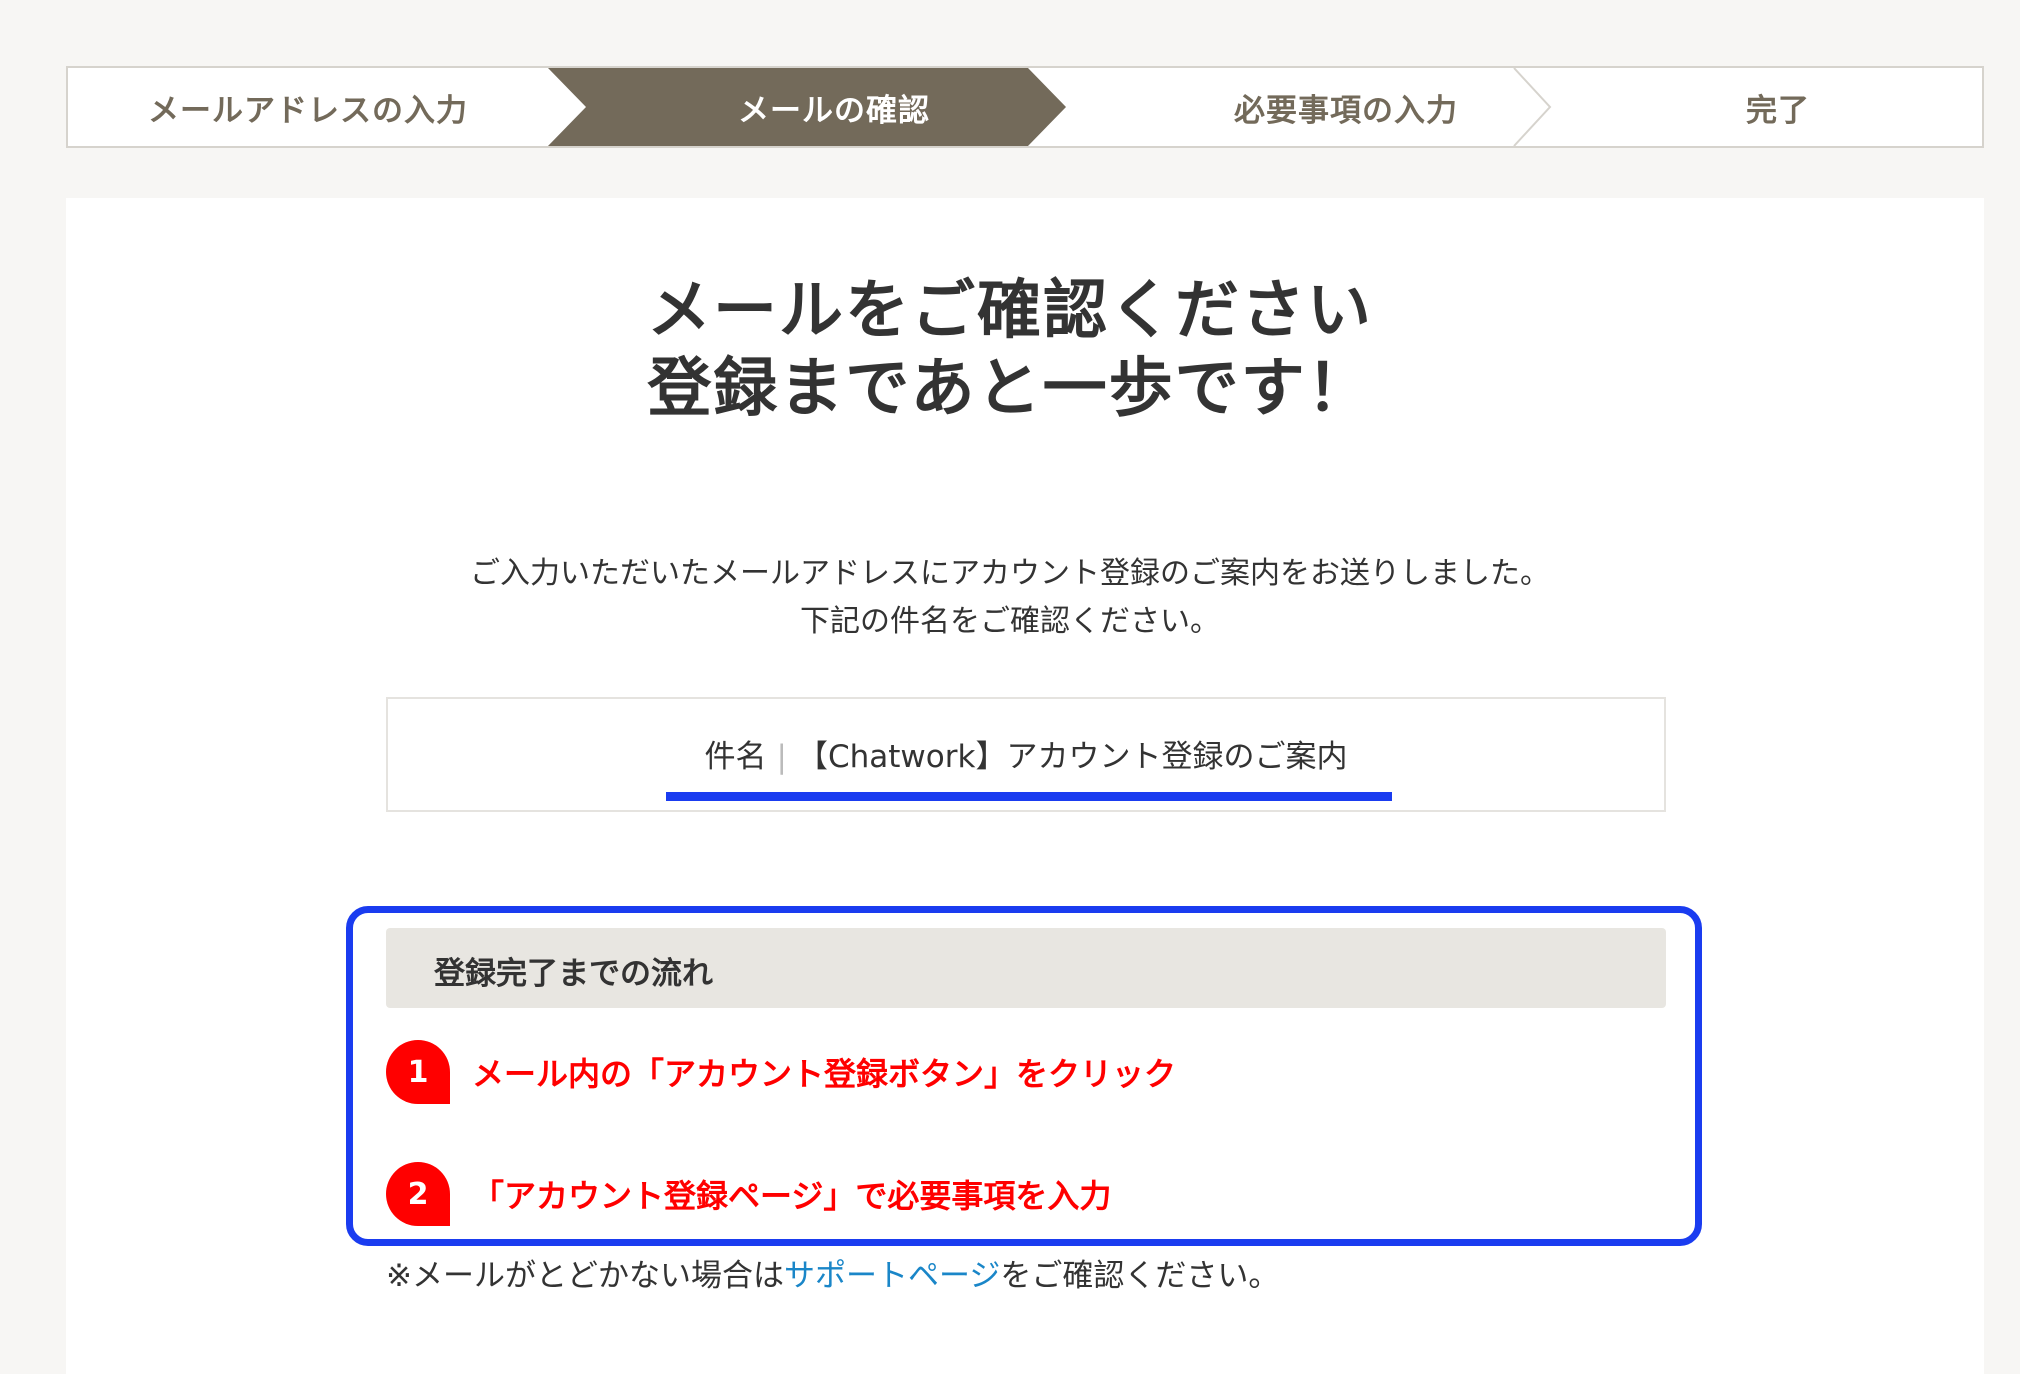  I want to click on step-email-input: メールアドレスの入力, so click(308, 107).